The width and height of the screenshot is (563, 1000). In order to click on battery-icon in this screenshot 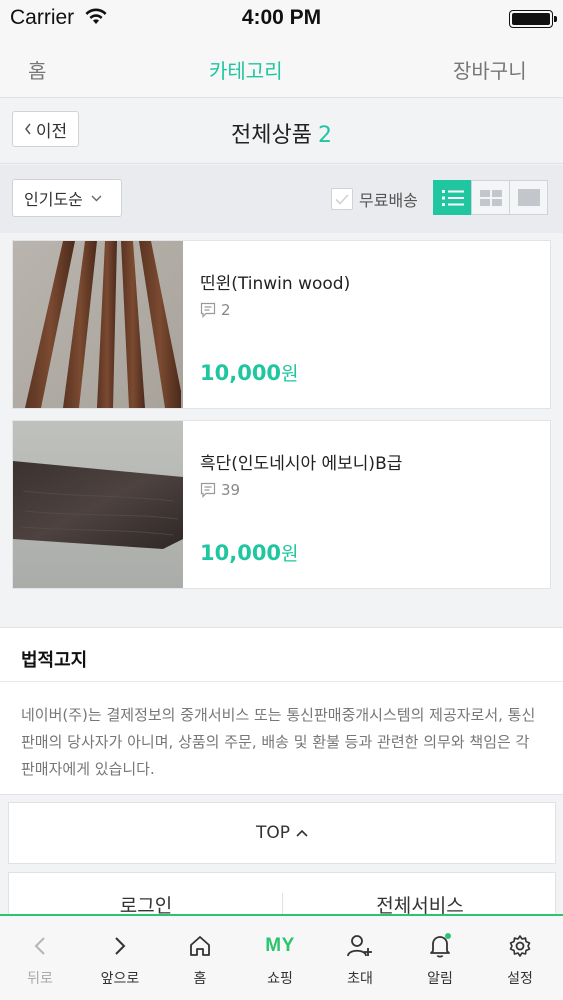, I will do `click(533, 19)`.